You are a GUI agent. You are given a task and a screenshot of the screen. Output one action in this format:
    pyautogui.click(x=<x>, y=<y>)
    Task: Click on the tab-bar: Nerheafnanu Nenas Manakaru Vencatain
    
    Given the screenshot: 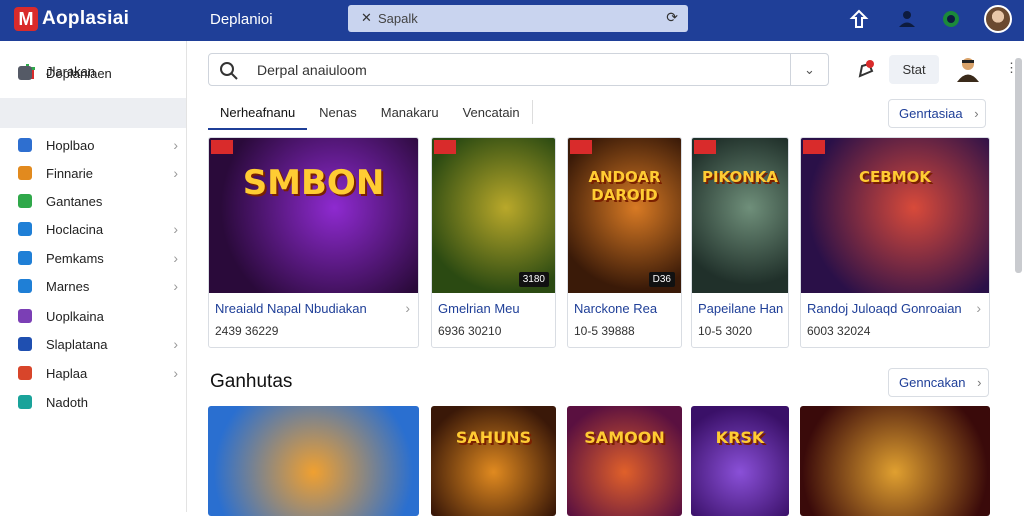 What is the action you would take?
    pyautogui.click(x=370, y=113)
    